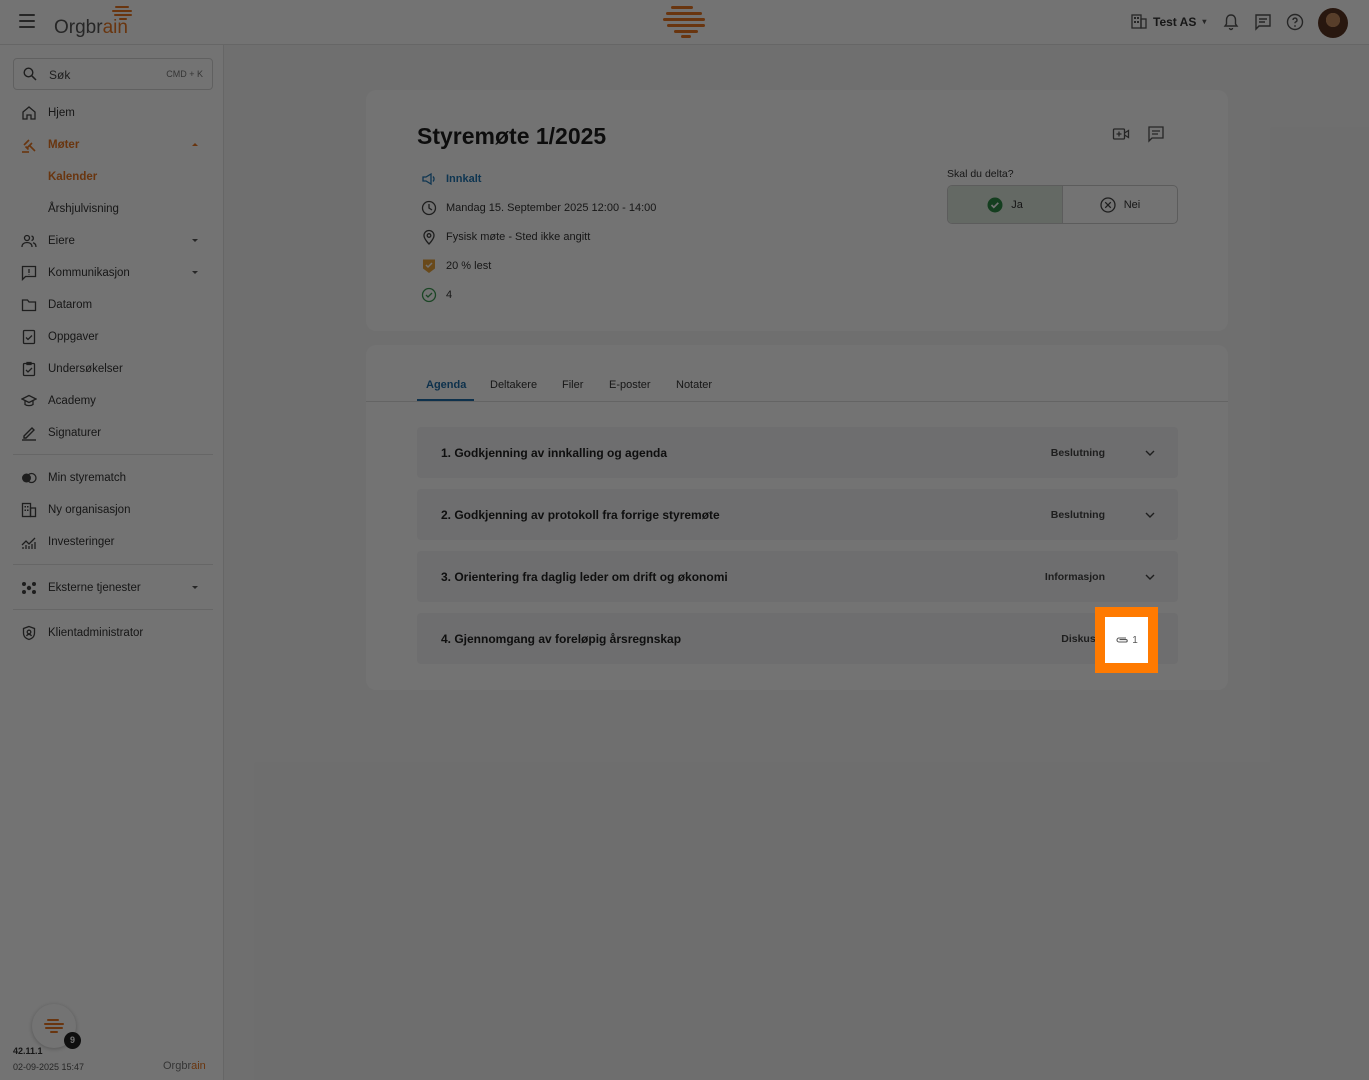  I want to click on meeting-read-row: 20 % lest, so click(456, 266).